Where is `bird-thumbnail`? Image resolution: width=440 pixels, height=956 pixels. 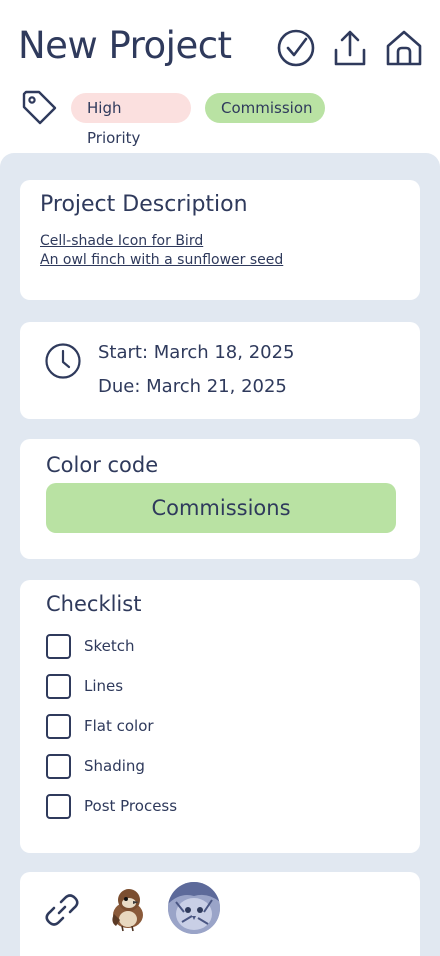
bird-thumbnail is located at coordinates (128, 908).